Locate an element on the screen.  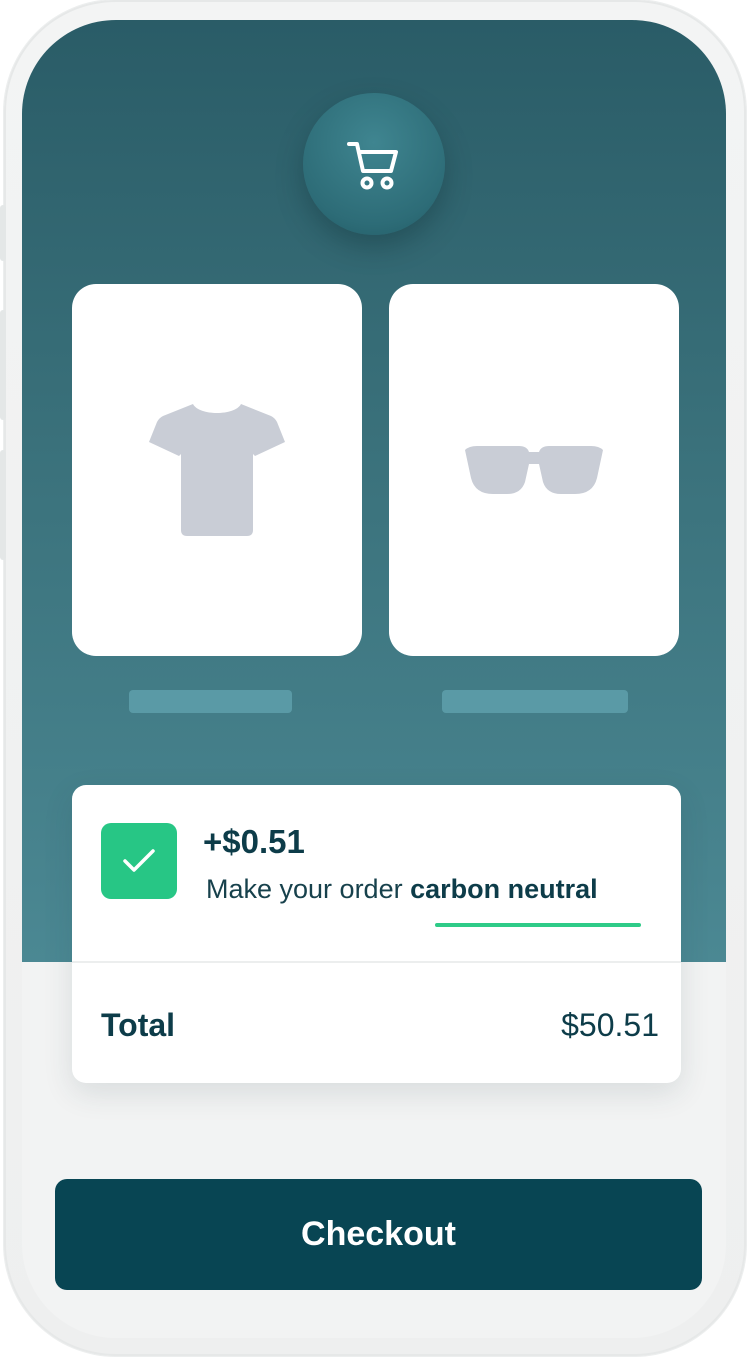
carbon-neutral-underline is located at coordinates (538, 925).